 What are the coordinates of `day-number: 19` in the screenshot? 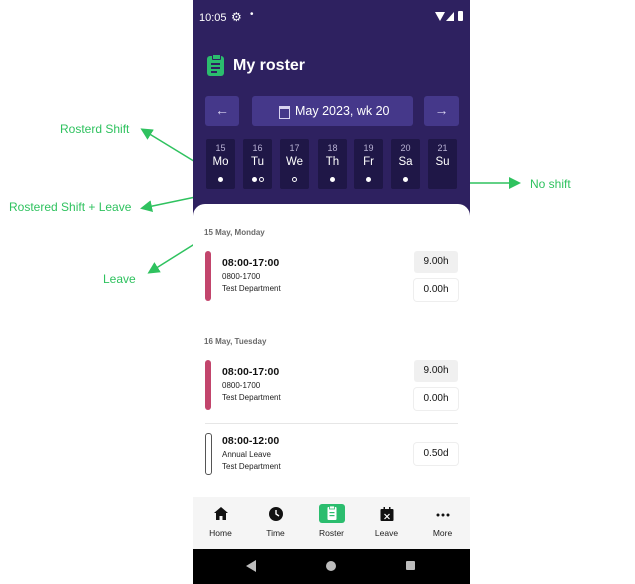 It's located at (368, 148).